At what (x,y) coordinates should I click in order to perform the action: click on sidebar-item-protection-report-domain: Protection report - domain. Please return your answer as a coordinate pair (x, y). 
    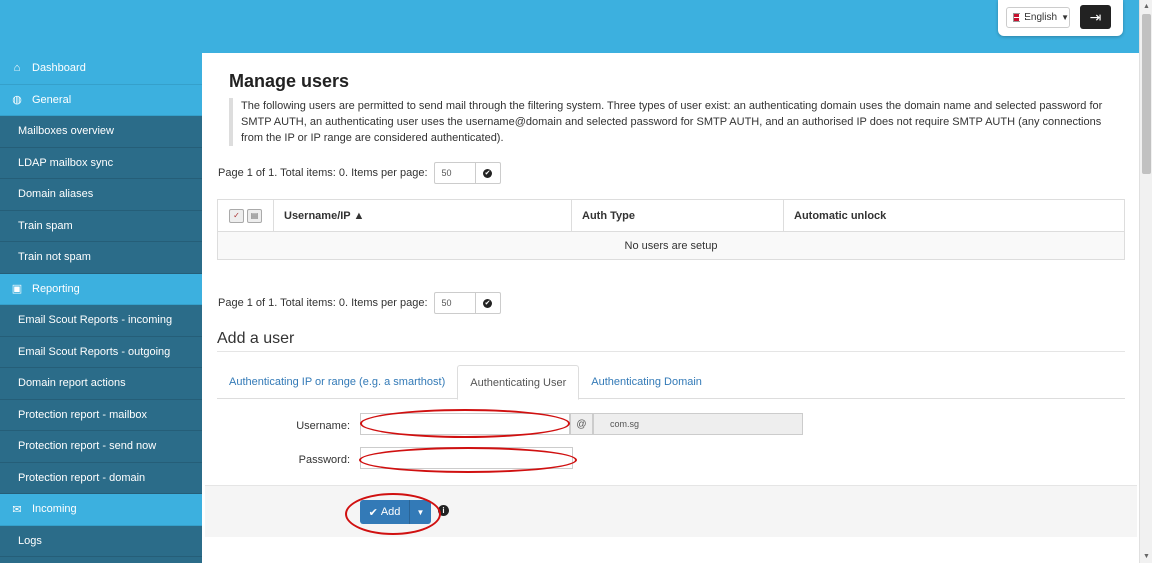
    Looking at the image, I should click on (101, 478).